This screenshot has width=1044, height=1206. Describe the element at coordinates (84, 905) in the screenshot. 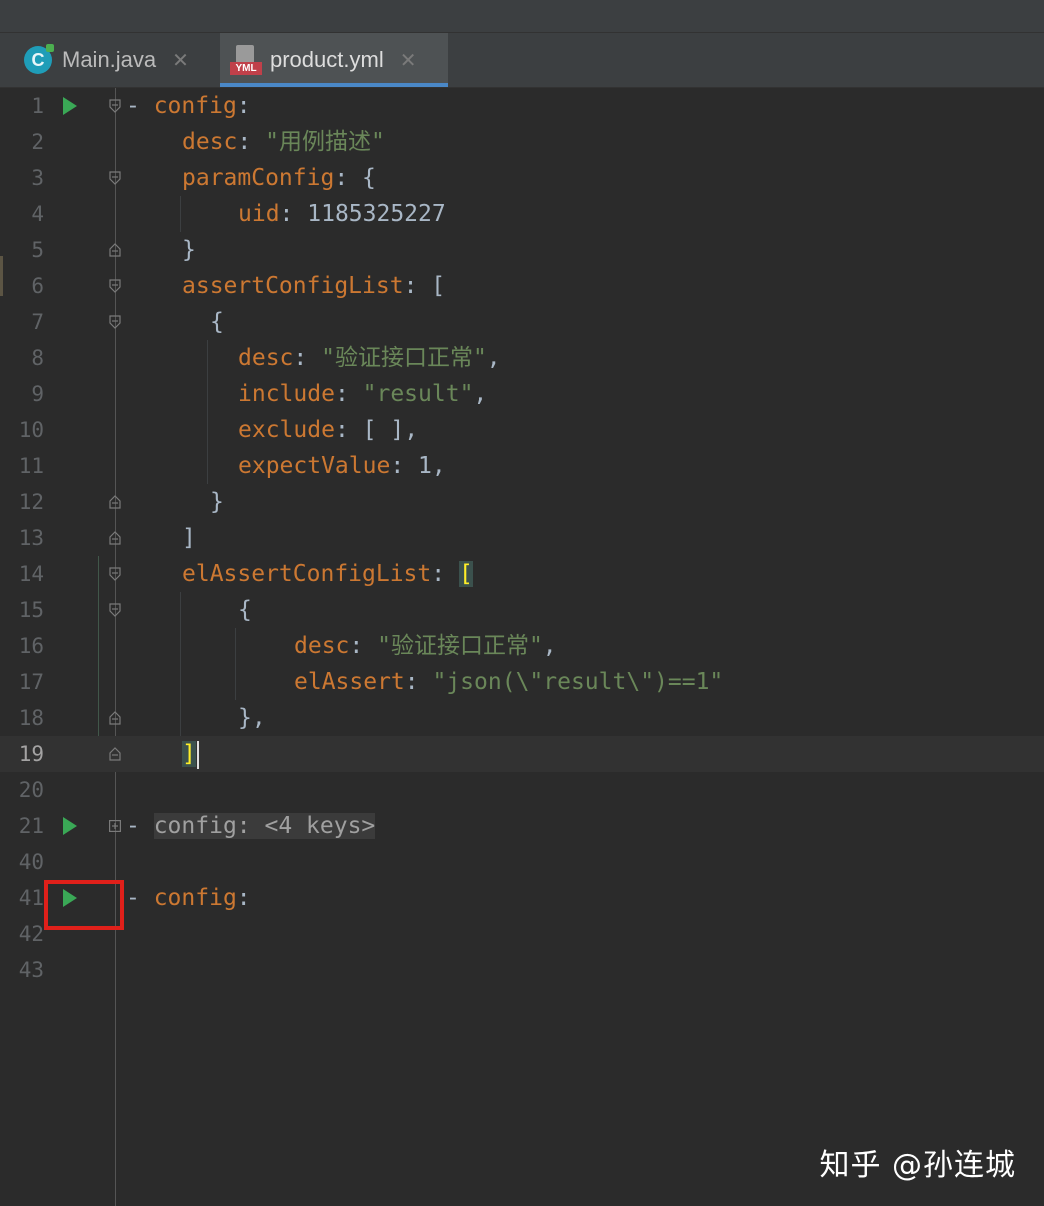

I see `annotation-highlight-box` at that location.